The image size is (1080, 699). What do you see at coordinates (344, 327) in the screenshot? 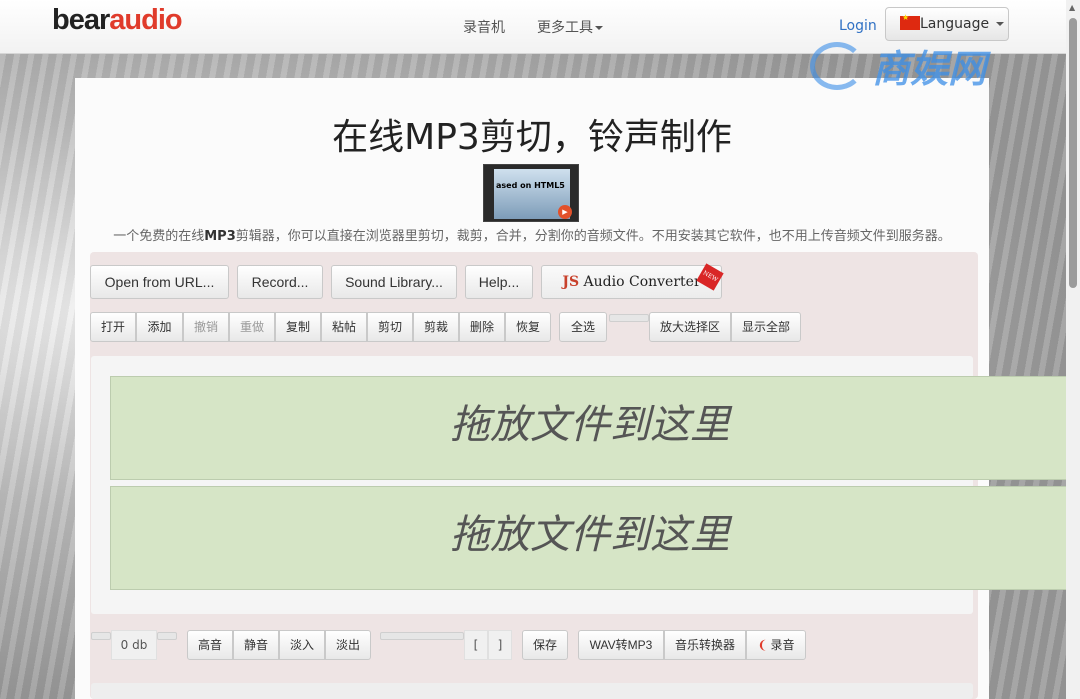
I see `paste-button: 粘帖` at bounding box center [344, 327].